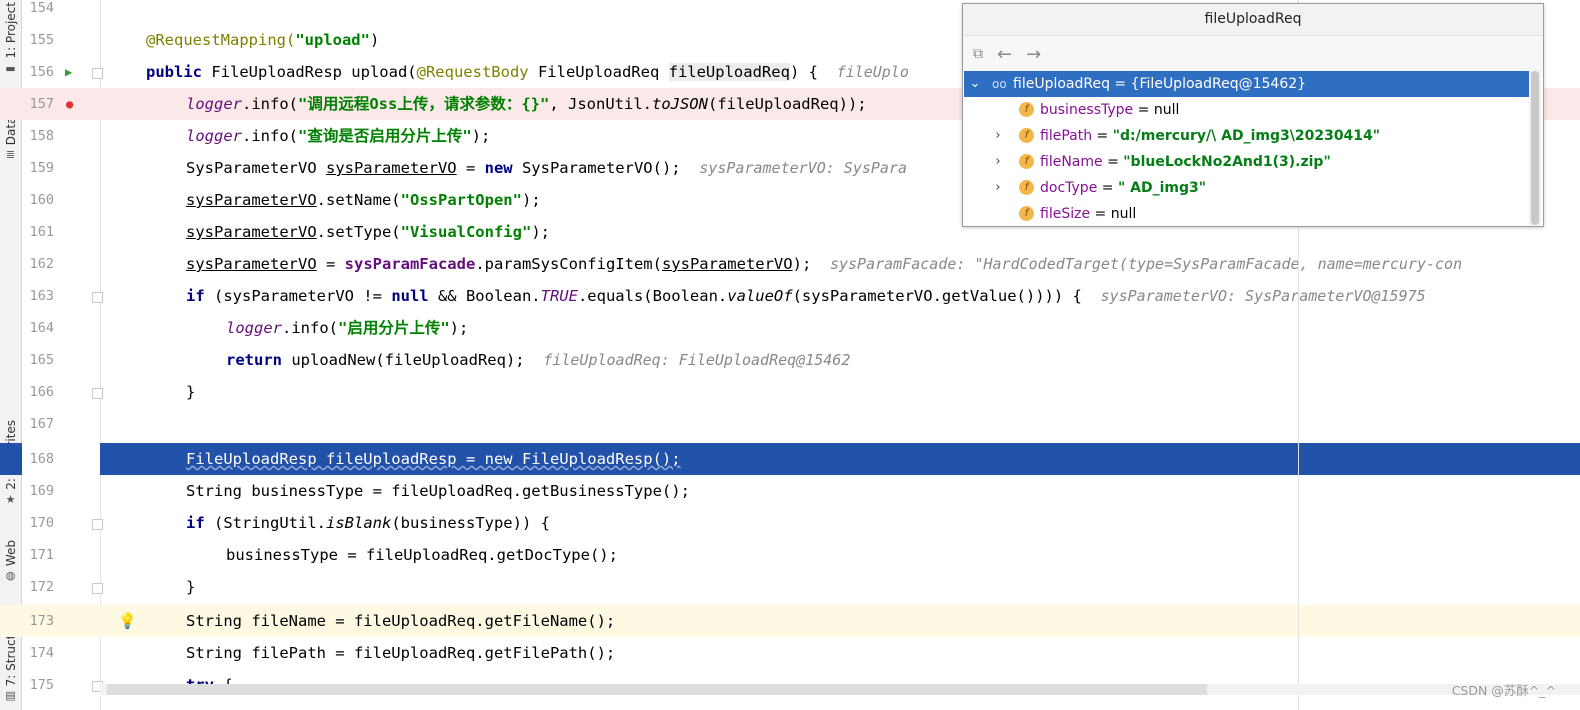 This screenshot has height=710, width=1580. Describe the element at coordinates (790, 587) in the screenshot. I see `code-line: 172 }` at that location.